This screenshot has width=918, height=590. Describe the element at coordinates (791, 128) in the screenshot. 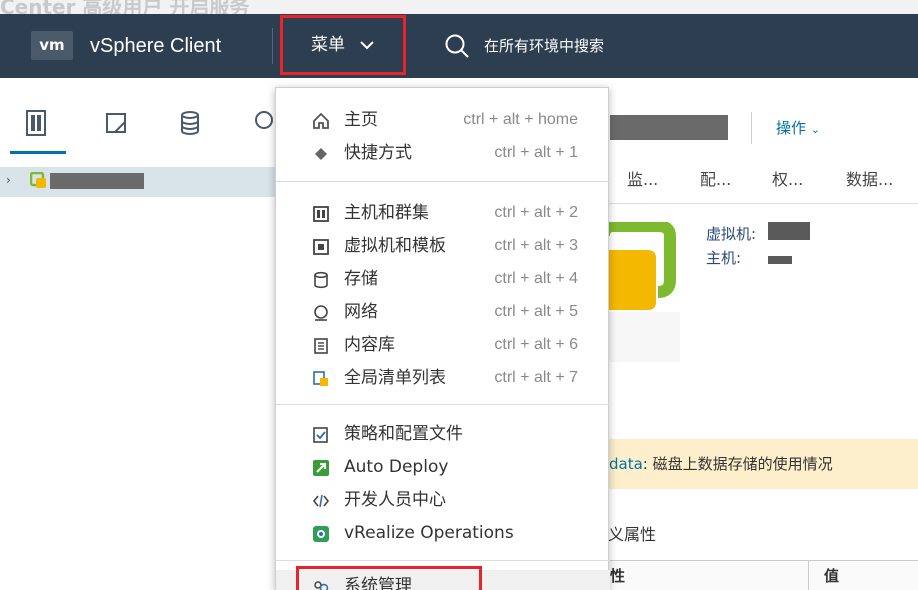

I see `actions-label: 操作` at that location.